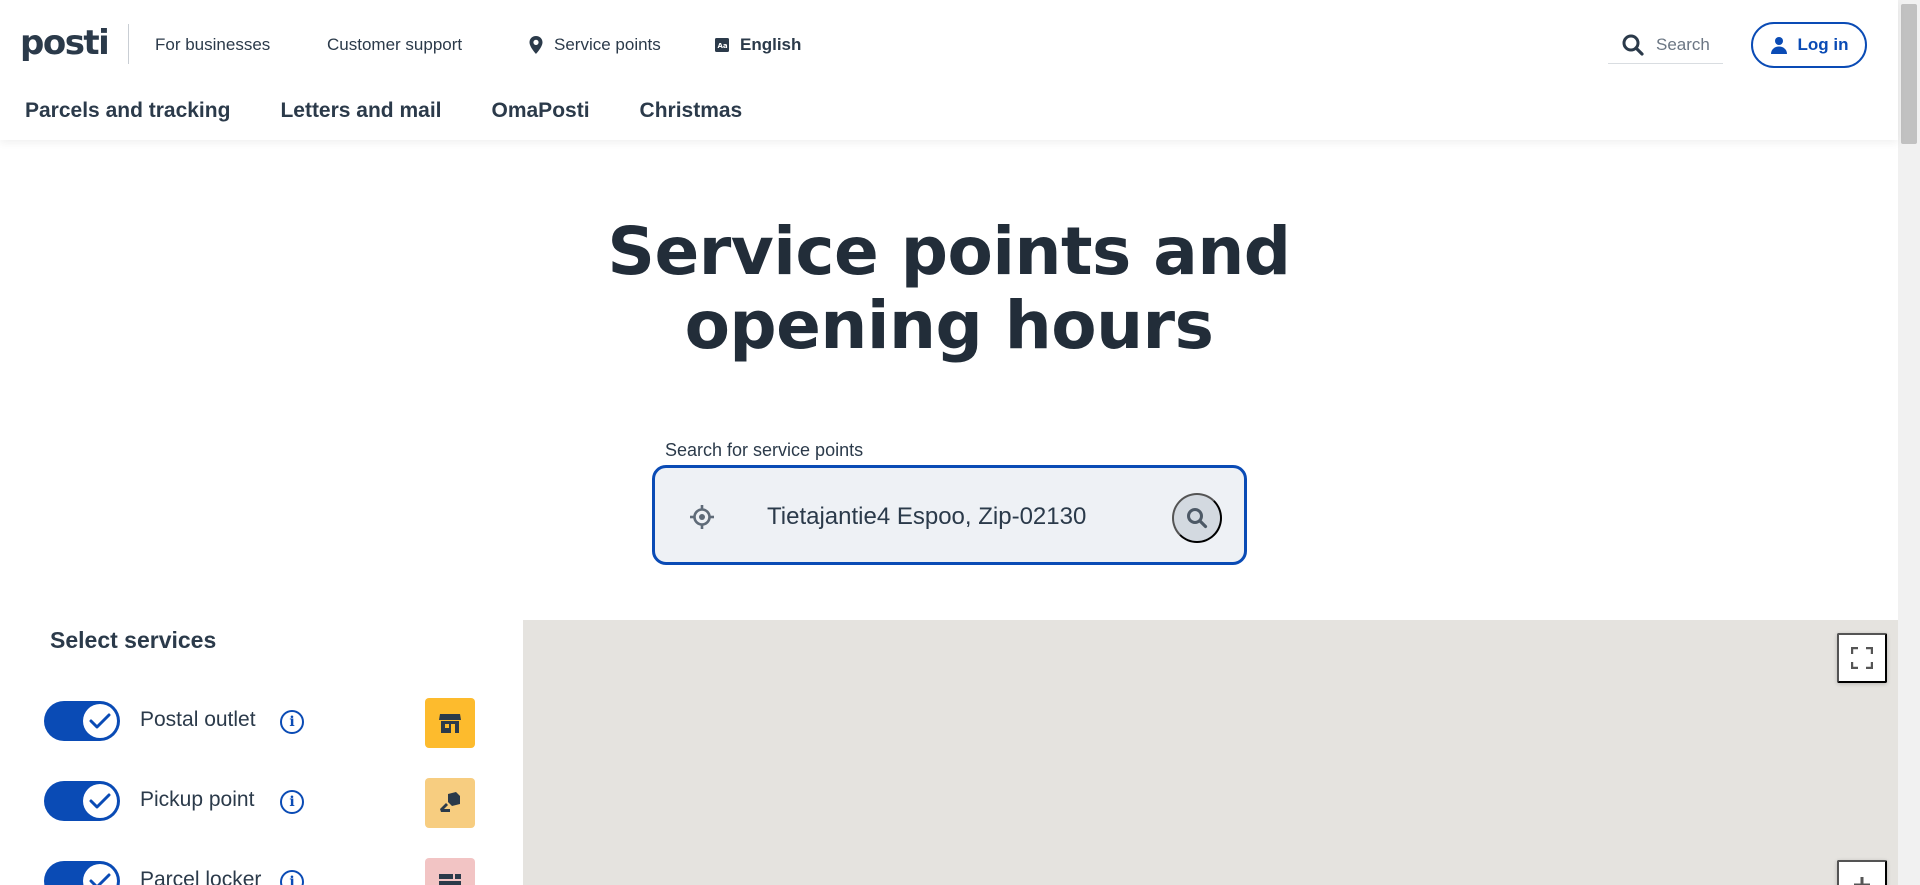 The width and height of the screenshot is (1920, 885). Describe the element at coordinates (360, 111) in the screenshot. I see `nav-letters-and-mail: Letters and mail` at that location.